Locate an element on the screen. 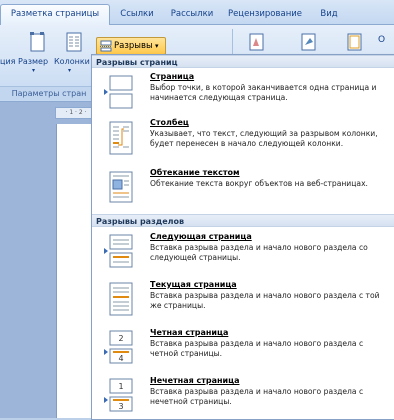 The width and height of the screenshot is (394, 420). column-break-icon is located at coordinates (121, 138).